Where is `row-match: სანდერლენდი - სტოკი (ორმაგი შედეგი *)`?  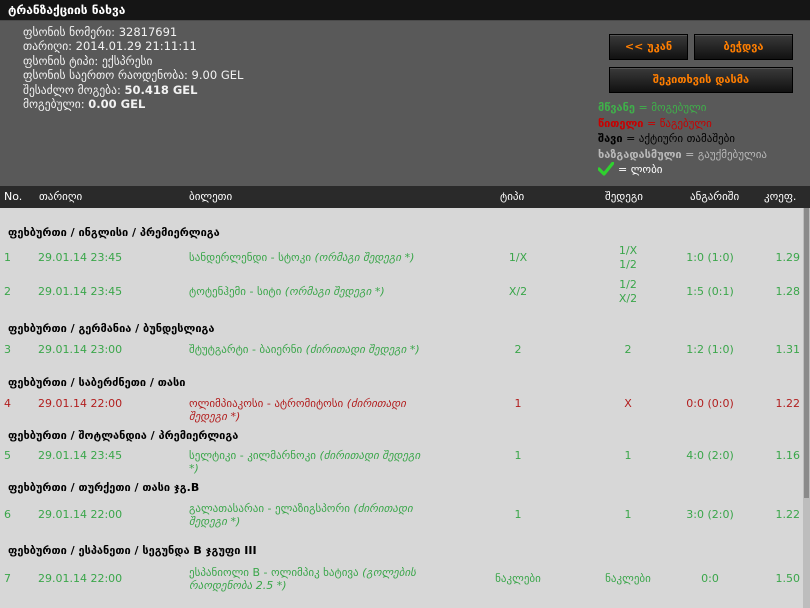 row-match: სანდერლენდი - სტოკი (ორმაგი შედეგი *) is located at coordinates (309, 257).